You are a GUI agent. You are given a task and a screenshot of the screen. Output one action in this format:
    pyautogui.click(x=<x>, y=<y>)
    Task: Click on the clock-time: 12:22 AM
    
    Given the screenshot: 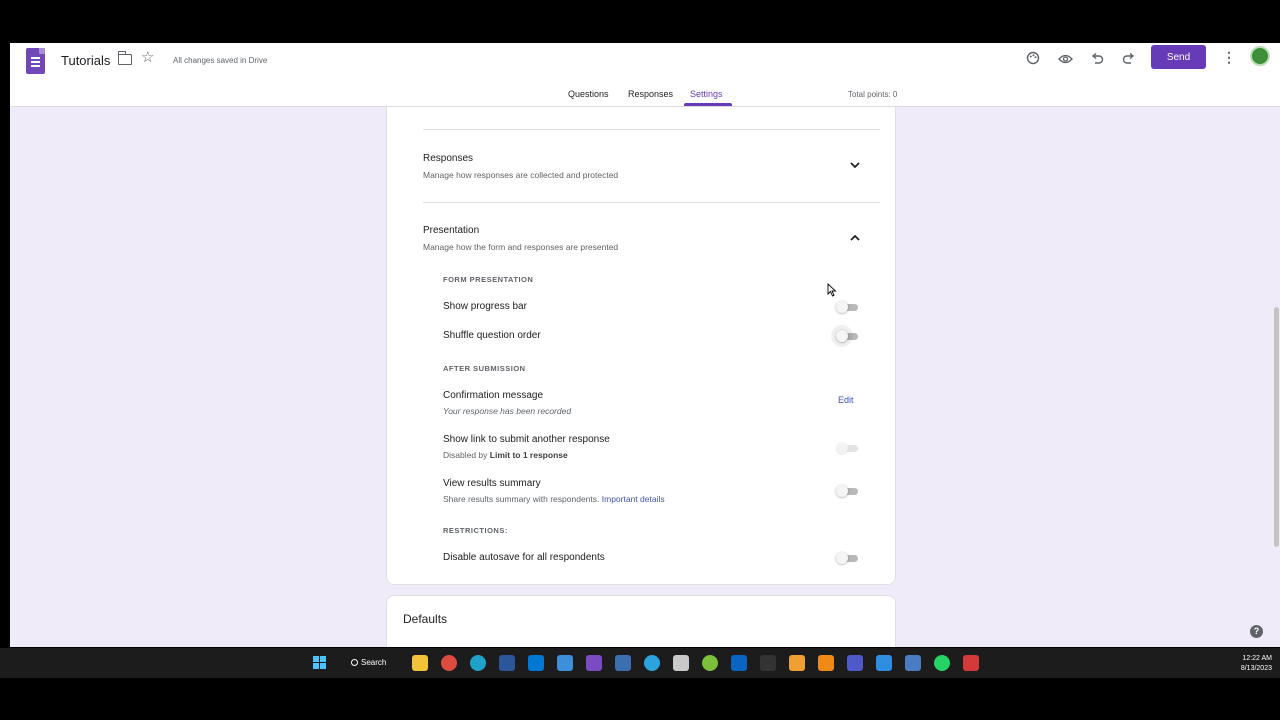 What is the action you would take?
    pyautogui.click(x=1257, y=658)
    